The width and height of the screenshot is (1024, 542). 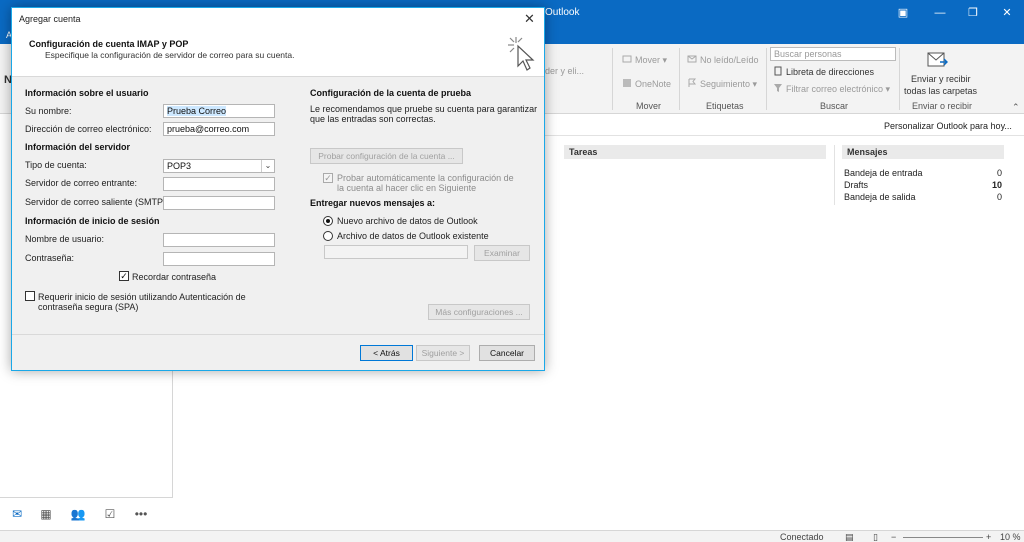 What do you see at coordinates (30, 296) in the screenshot?
I see `spa-checkbox` at bounding box center [30, 296].